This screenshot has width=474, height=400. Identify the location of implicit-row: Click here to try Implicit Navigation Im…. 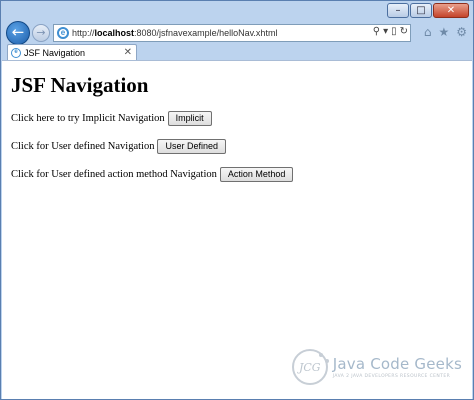
(111, 118).